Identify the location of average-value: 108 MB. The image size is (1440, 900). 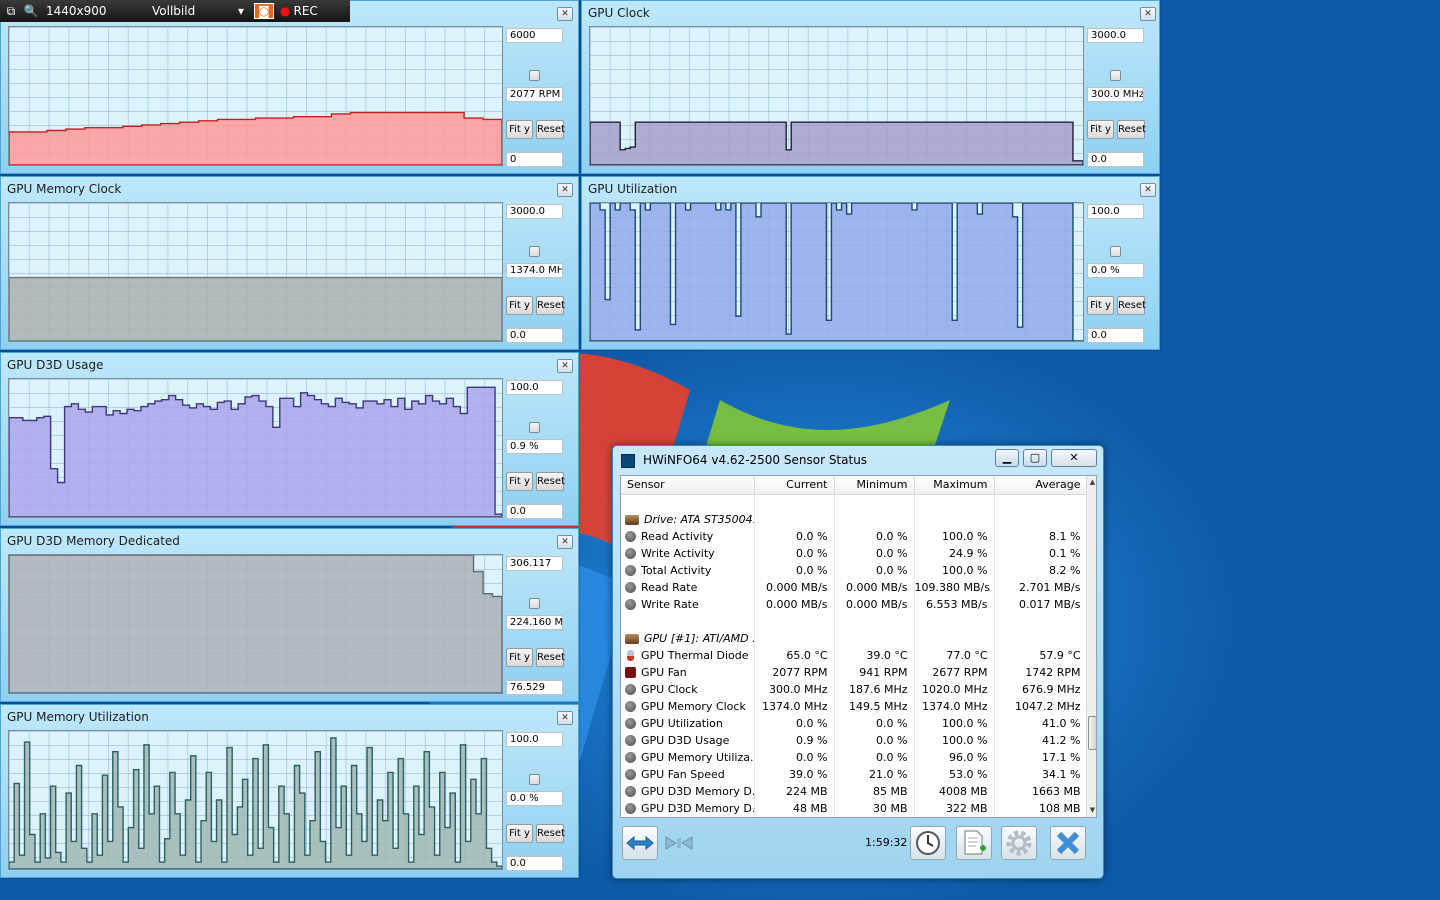
(1041, 808).